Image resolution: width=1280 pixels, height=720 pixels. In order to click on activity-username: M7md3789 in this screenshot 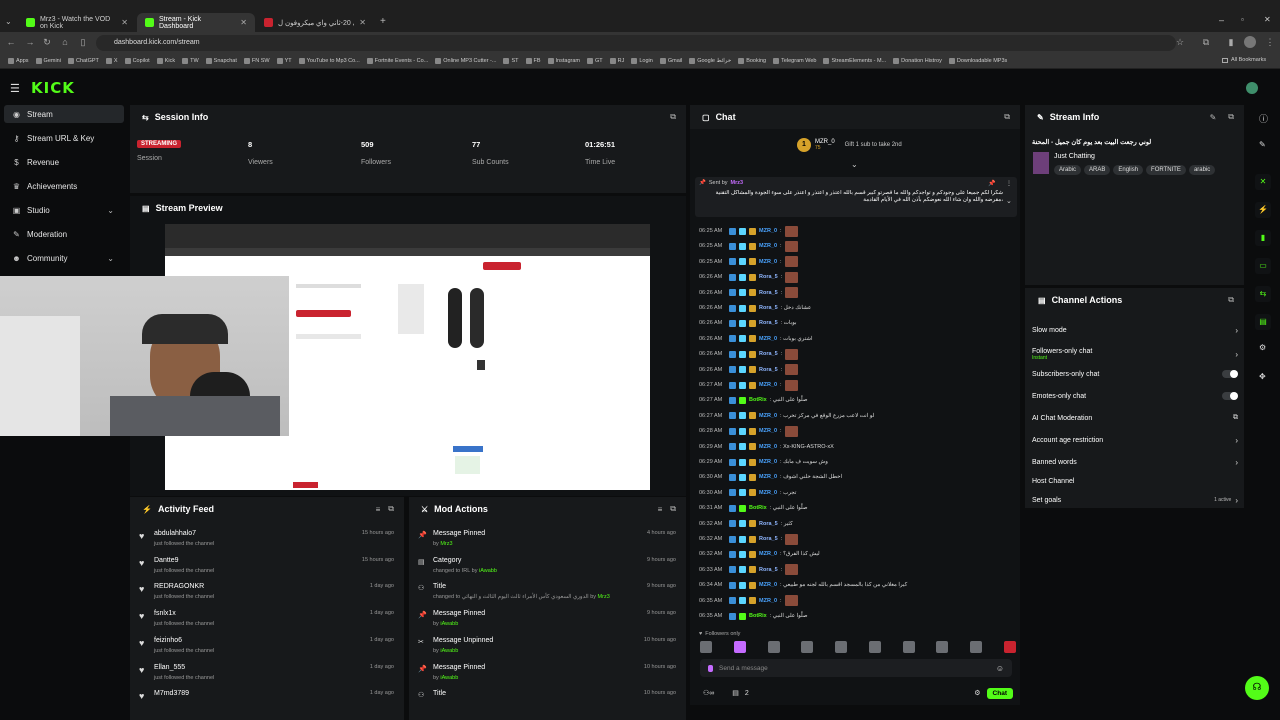, I will do `click(171, 693)`.